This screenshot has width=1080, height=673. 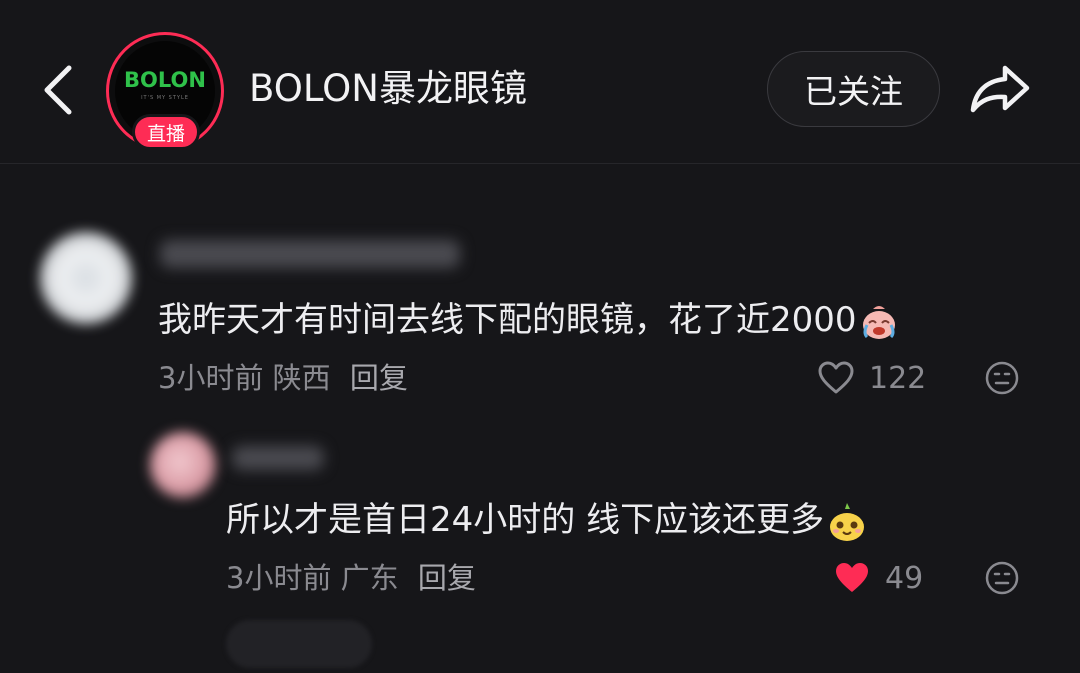 I want to click on comment-text-body: 我昨天才有时间去线下配的眼镜，花了近2000, so click(x=507, y=320).